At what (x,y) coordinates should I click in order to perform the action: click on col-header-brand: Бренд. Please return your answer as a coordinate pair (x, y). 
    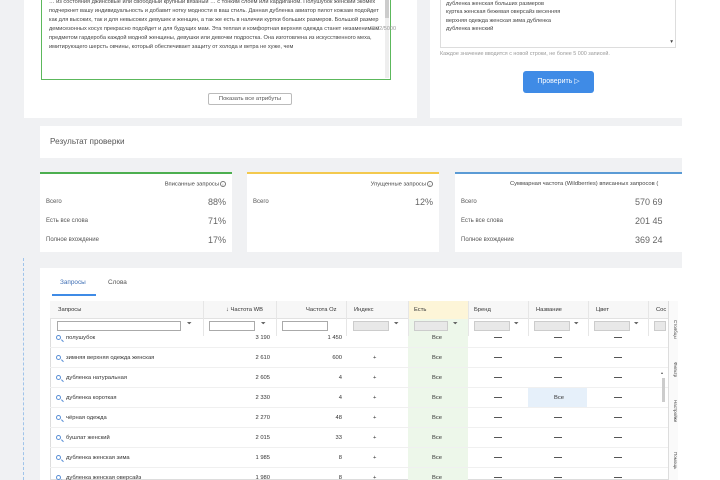
    Looking at the image, I should click on (482, 310).